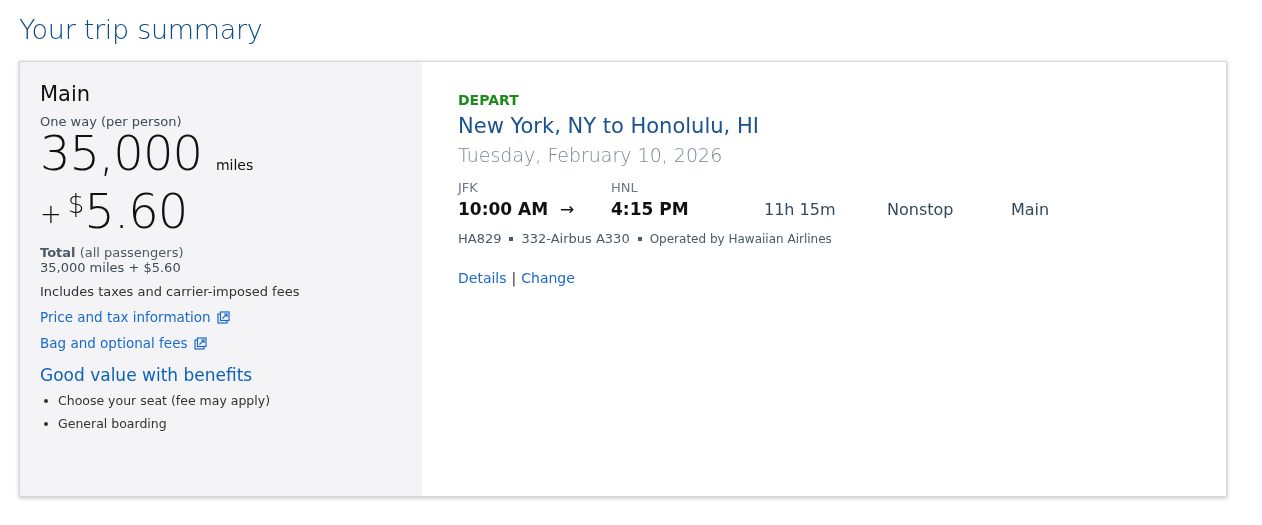  What do you see at coordinates (608, 126) in the screenshot?
I see `route-title: New York, NY to Honolulu, HI` at bounding box center [608, 126].